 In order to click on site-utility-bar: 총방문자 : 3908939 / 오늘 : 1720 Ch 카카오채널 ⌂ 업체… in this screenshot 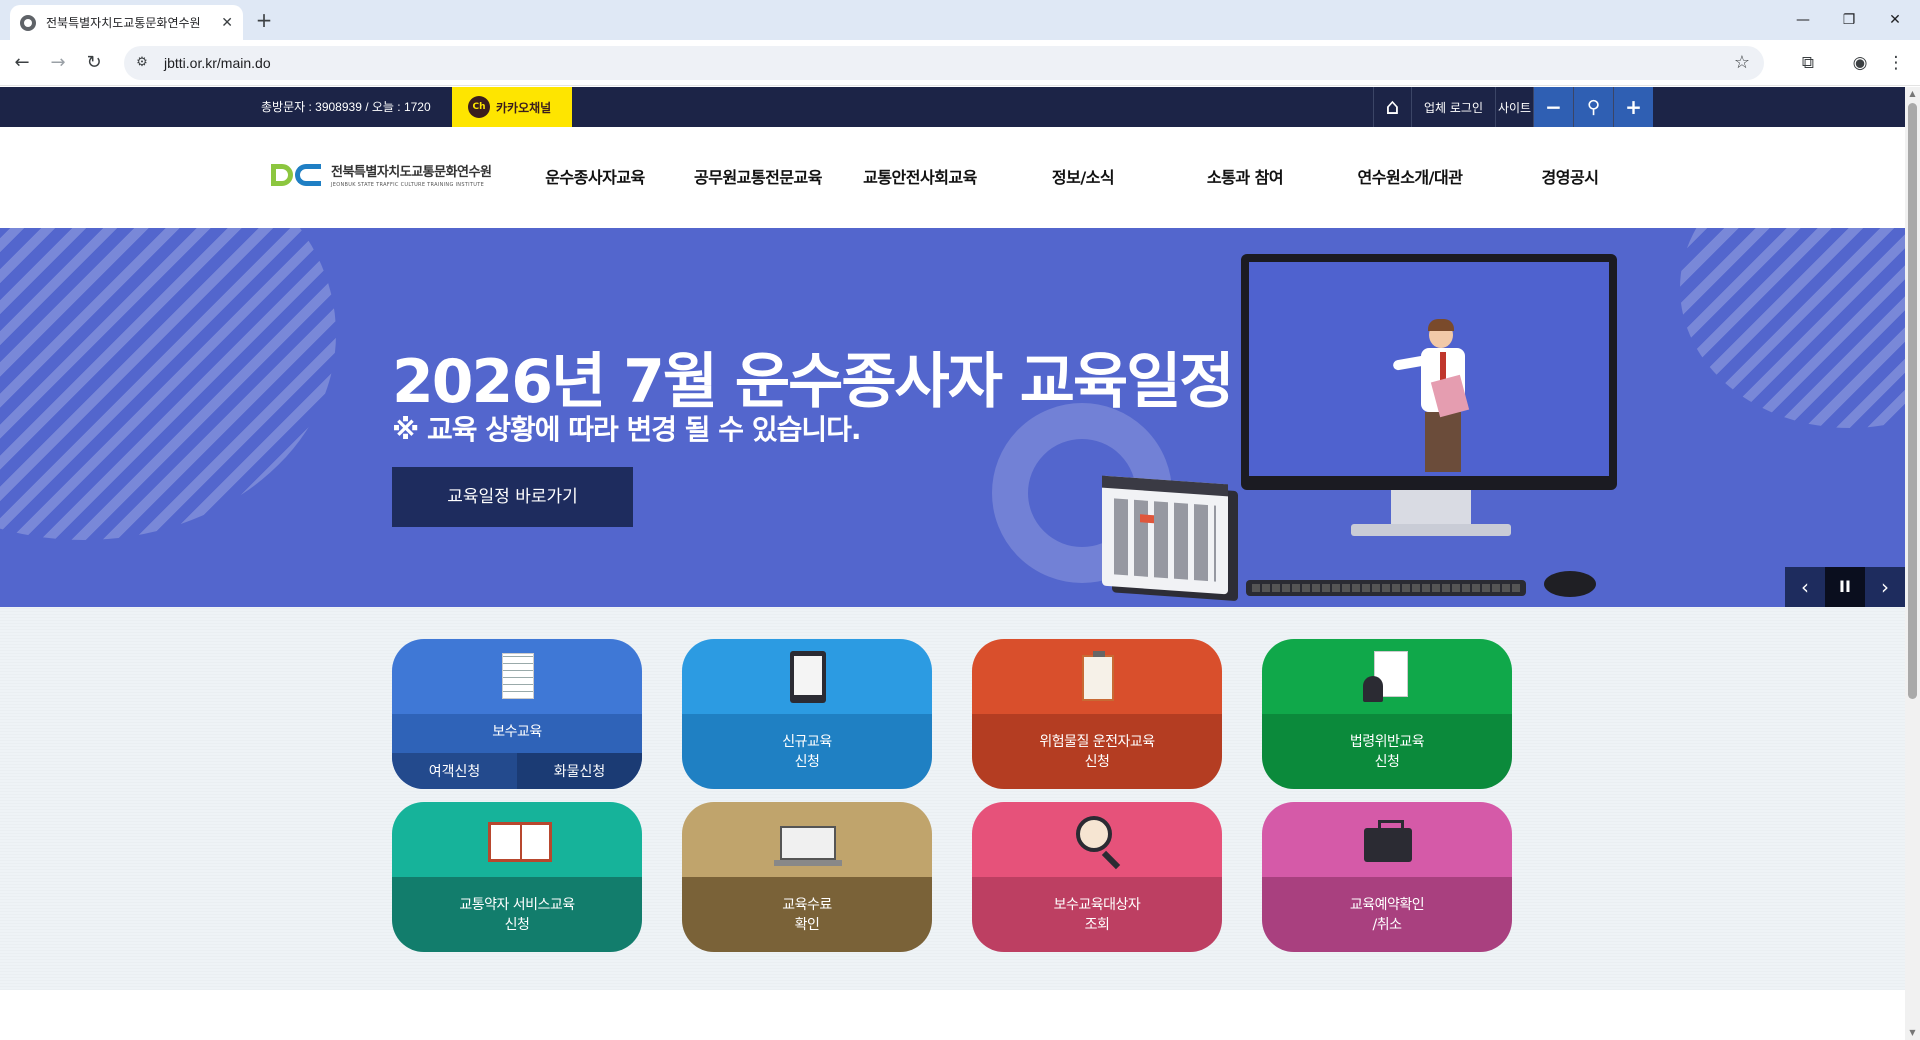, I will do `click(952, 107)`.